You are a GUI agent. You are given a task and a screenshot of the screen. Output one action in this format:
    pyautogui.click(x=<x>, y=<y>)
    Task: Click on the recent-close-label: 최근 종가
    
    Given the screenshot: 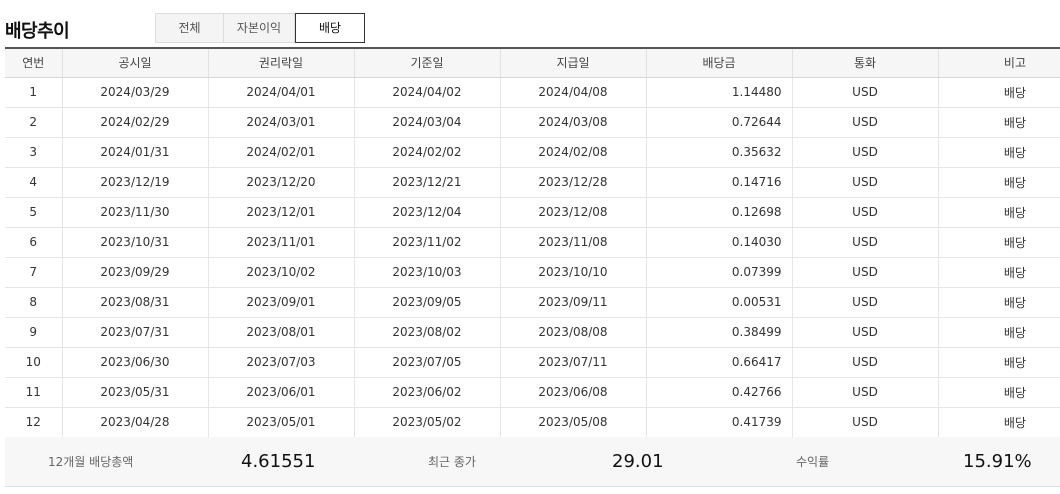 What is the action you would take?
    pyautogui.click(x=452, y=462)
    